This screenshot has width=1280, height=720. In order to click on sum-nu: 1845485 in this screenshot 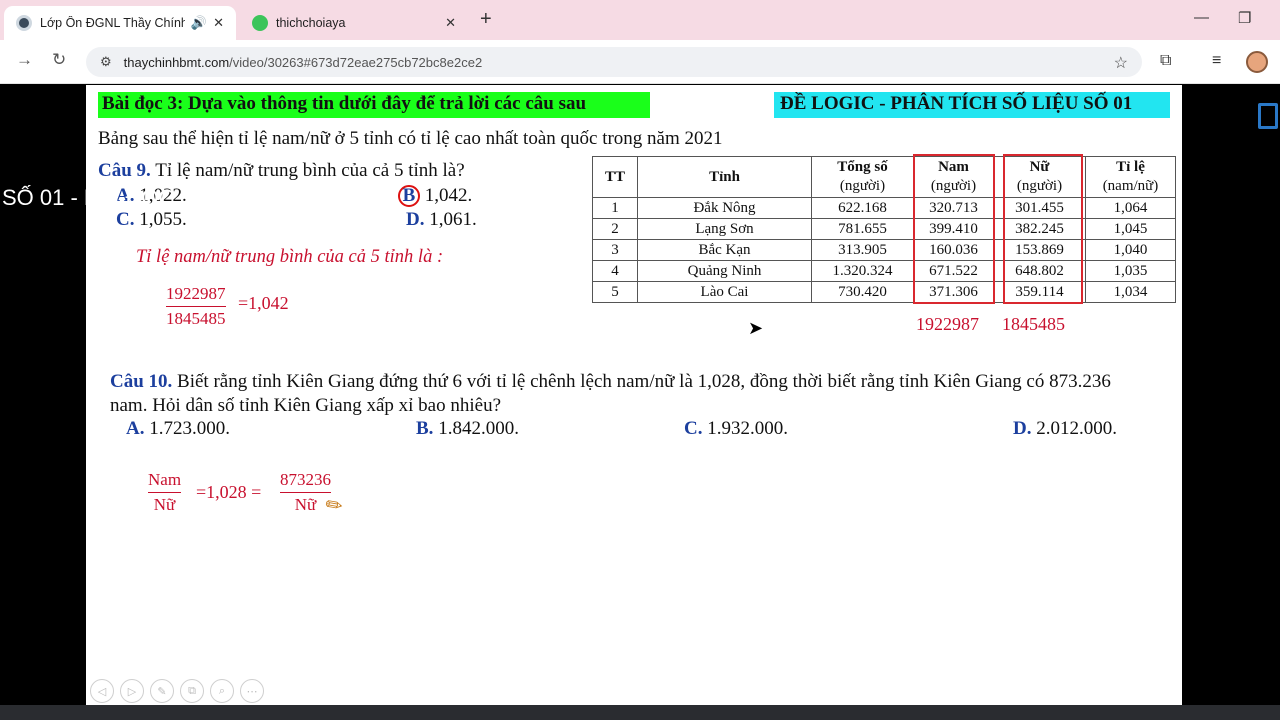, I will do `click(1033, 324)`.